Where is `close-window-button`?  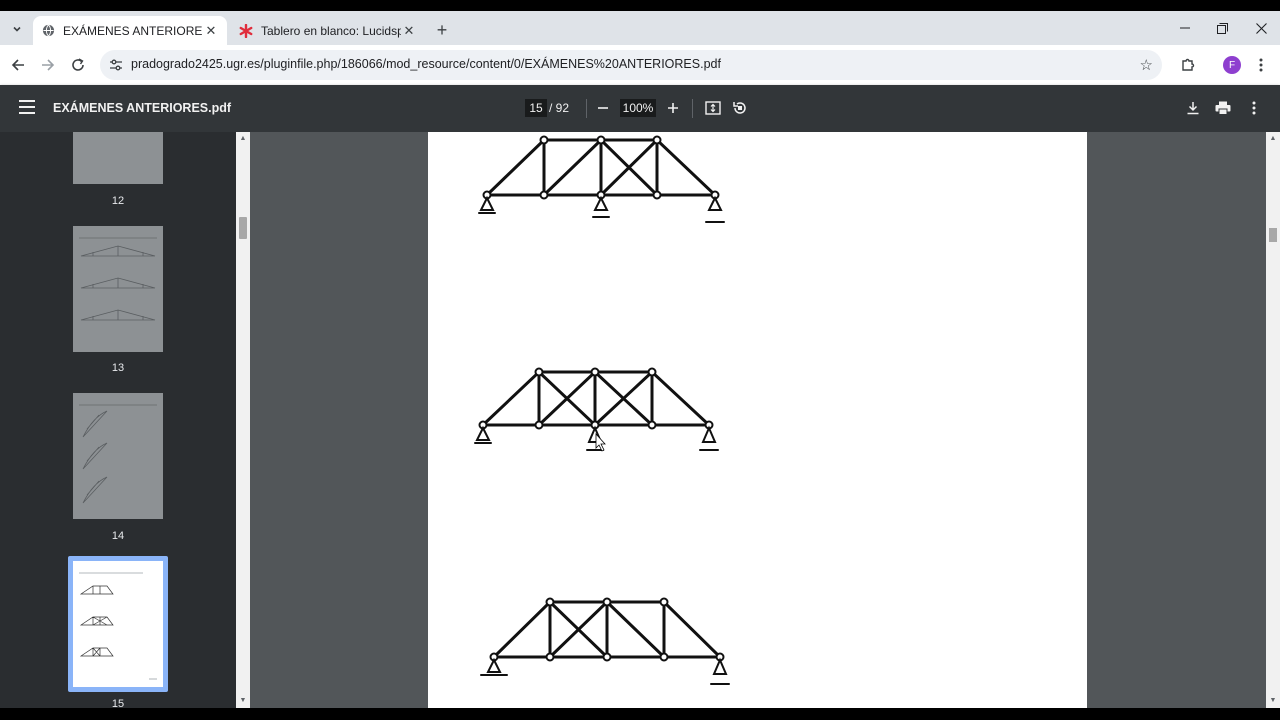
close-window-button is located at coordinates (1261, 28).